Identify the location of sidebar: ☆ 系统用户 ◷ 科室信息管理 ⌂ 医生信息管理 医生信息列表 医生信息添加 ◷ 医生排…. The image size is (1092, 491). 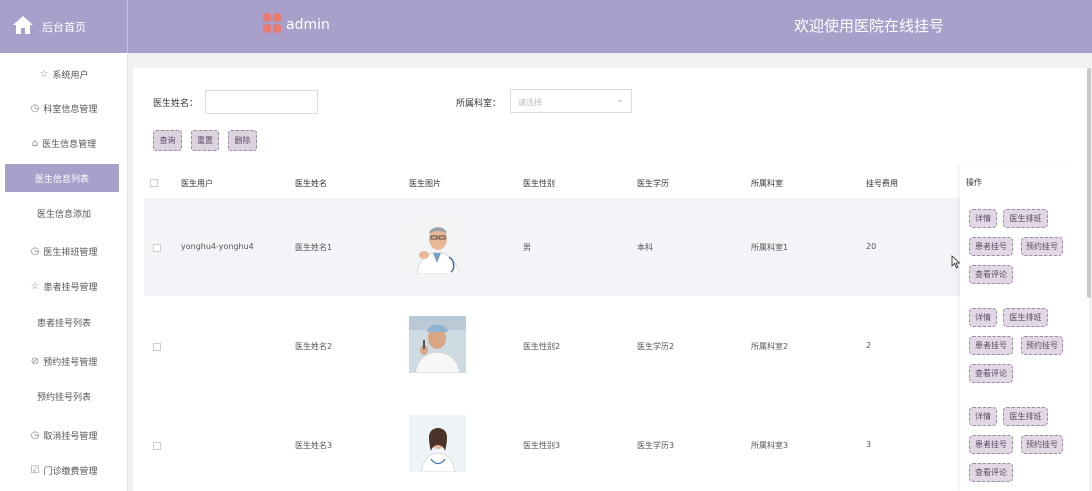
(64, 272).